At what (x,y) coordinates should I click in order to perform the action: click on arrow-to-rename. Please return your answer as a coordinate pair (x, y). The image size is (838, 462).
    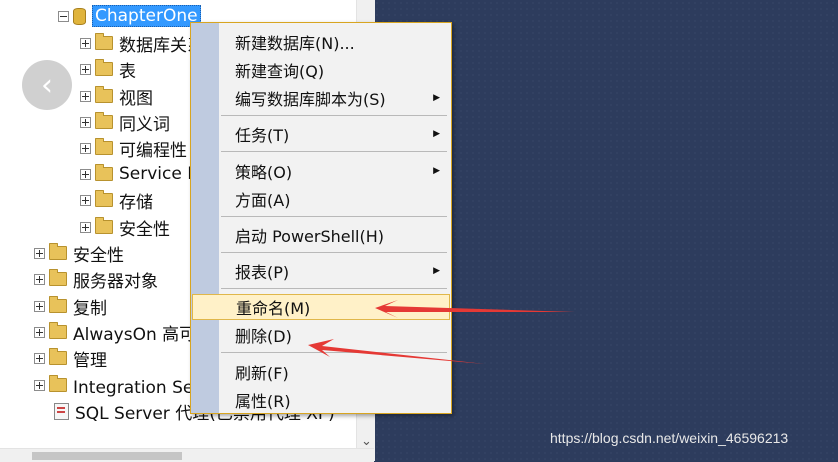
    Looking at the image, I should click on (475, 309).